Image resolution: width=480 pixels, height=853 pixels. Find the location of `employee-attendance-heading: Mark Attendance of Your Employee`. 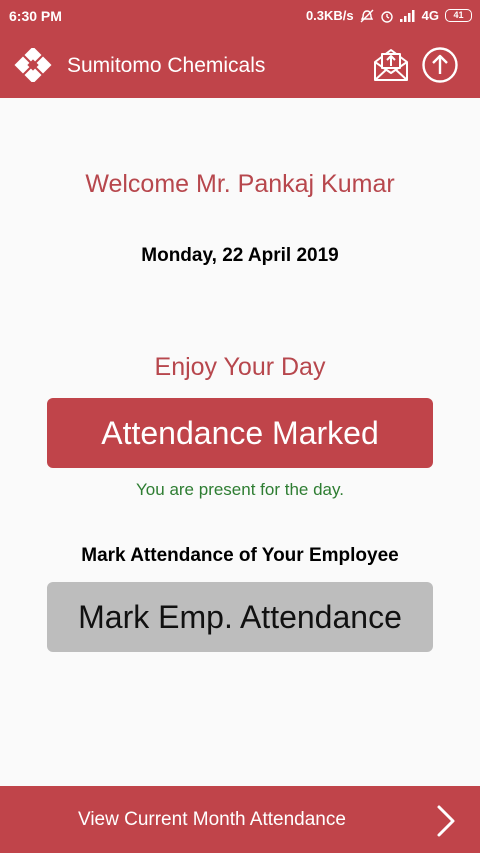

employee-attendance-heading: Mark Attendance of Your Employee is located at coordinates (240, 555).